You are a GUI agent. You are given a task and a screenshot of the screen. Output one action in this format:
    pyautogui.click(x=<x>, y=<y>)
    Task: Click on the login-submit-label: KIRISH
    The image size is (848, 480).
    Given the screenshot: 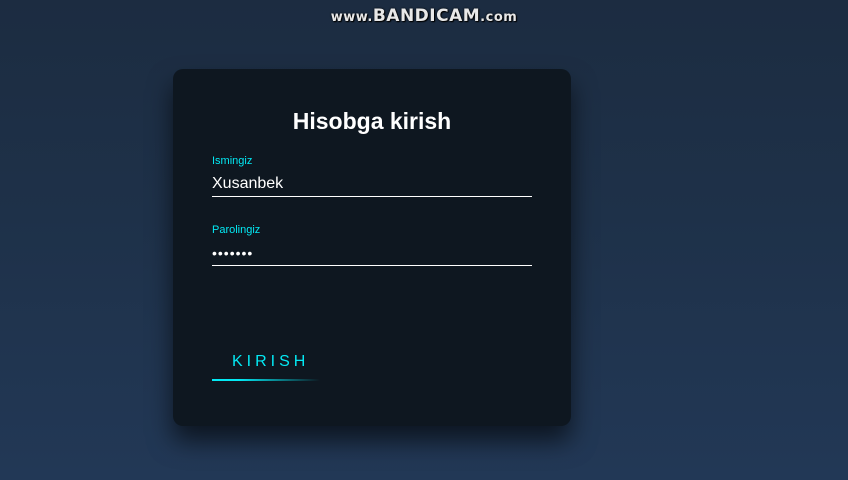 What is the action you would take?
    pyautogui.click(x=271, y=361)
    